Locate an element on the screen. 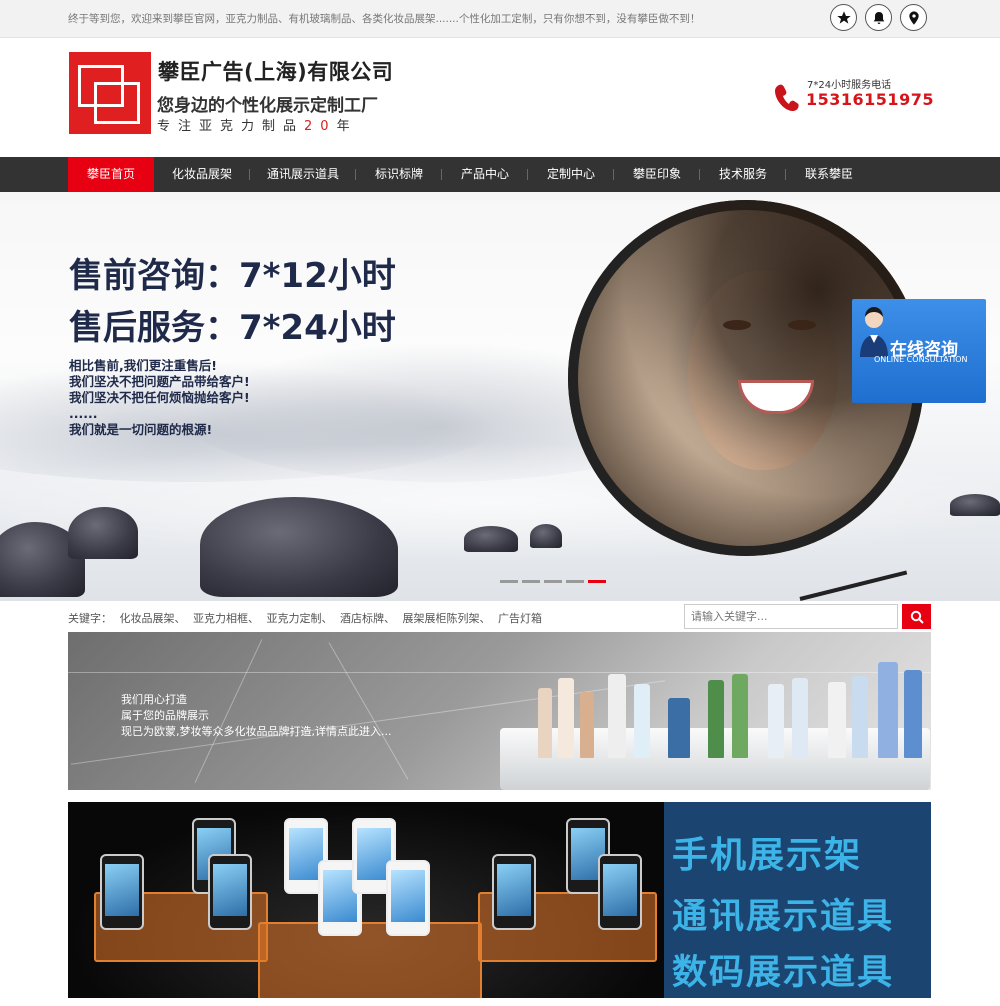 The image size is (1000, 1006). online-consultation-button: 在线咨询 ONLINE CONSULTATION is located at coordinates (919, 351).